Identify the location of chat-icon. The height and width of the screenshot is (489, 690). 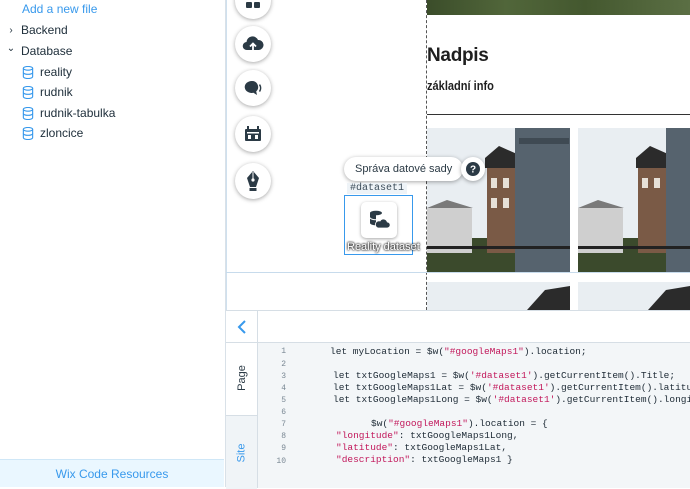
(253, 87).